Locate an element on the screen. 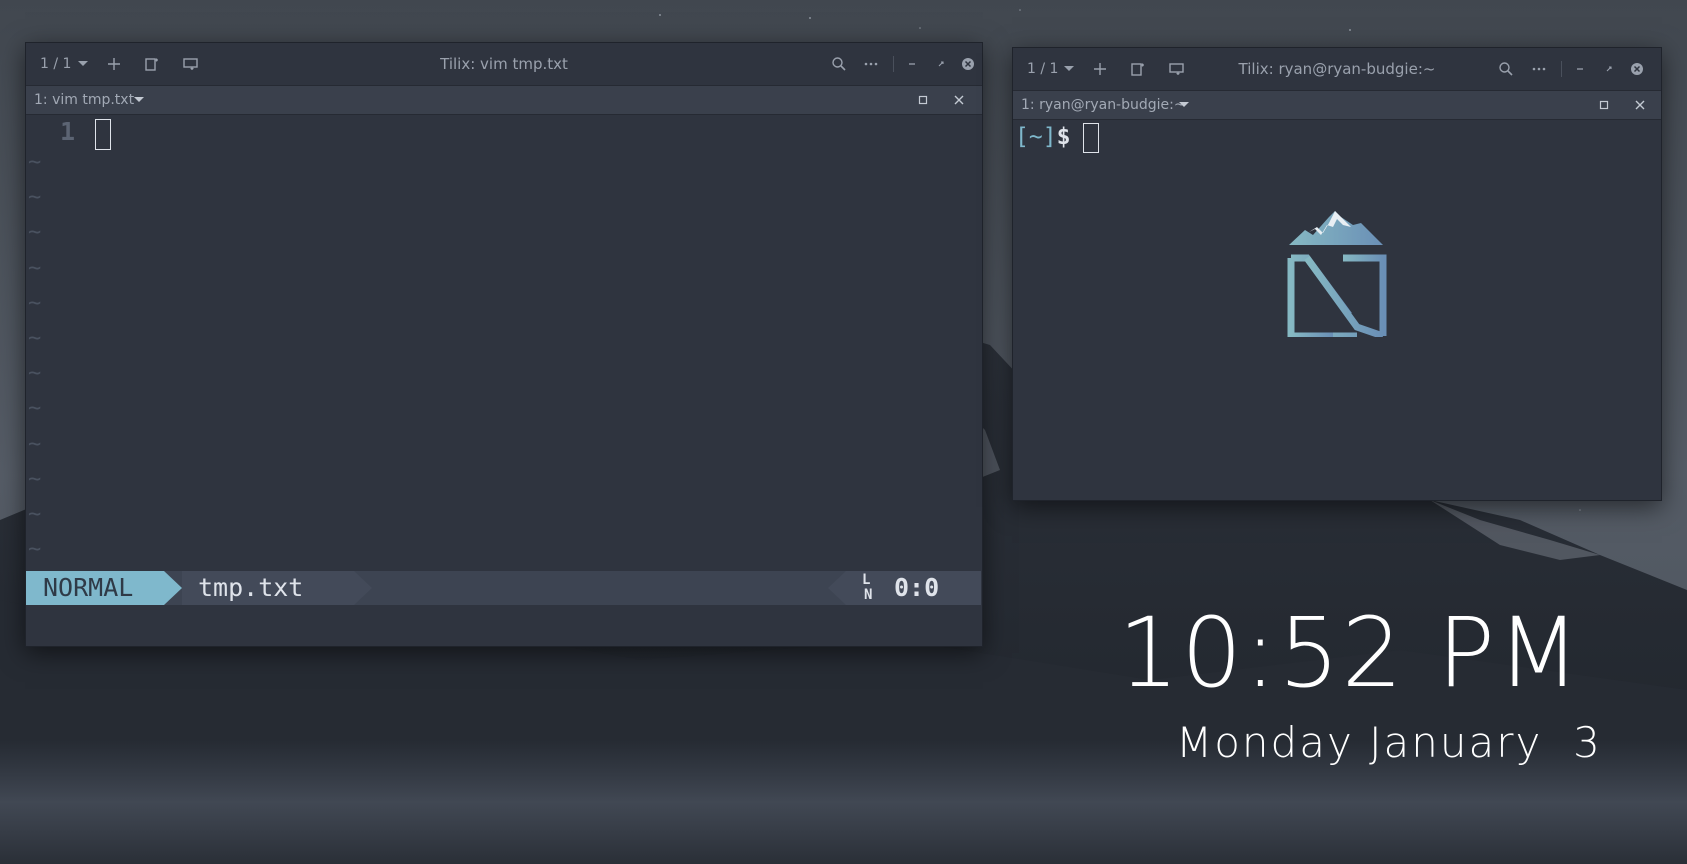  cursor-position: 0:0 is located at coordinates (917, 587).